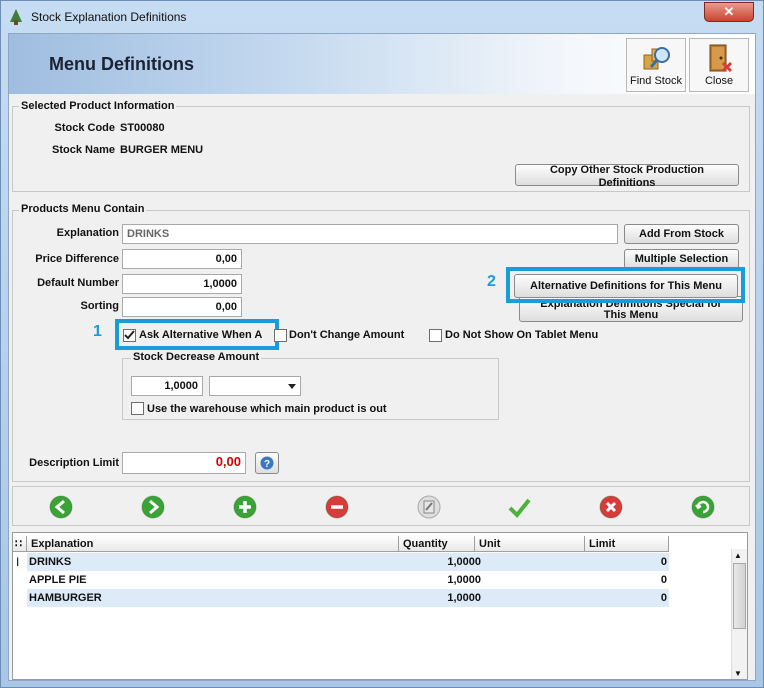 This screenshot has height=688, width=764. Describe the element at coordinates (255, 386) in the screenshot. I see `unit-select` at that location.